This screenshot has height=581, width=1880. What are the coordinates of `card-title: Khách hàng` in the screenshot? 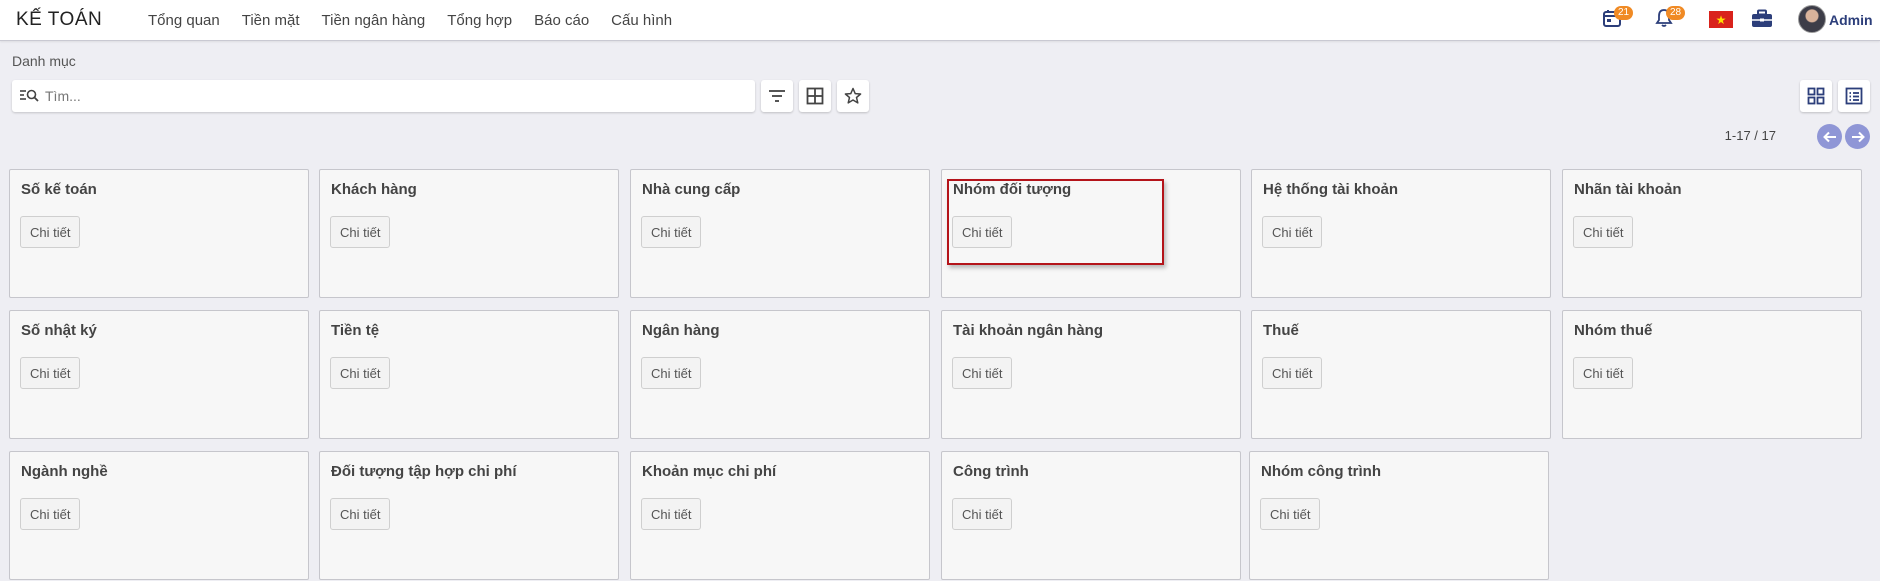 It's located at (374, 189).